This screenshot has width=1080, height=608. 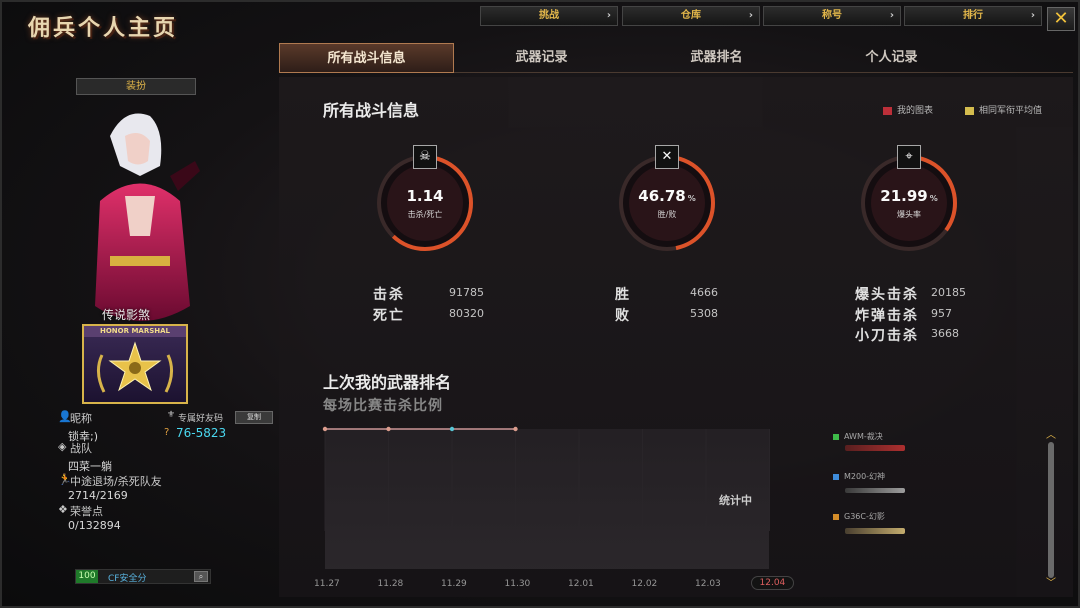 I want to click on leave-kill-value: 2714/2169, so click(x=98, y=495).